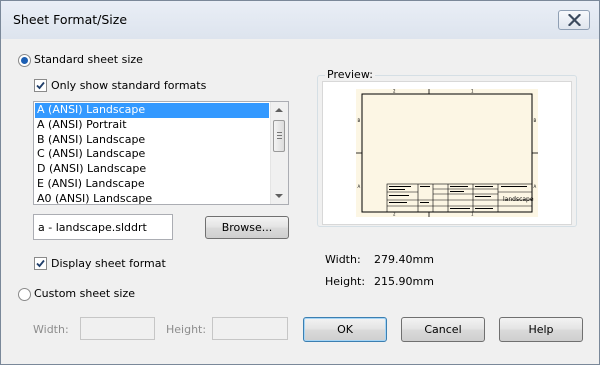  Describe the element at coordinates (108, 263) in the screenshot. I see `display-sheet-format-label: Display sheet format` at that location.